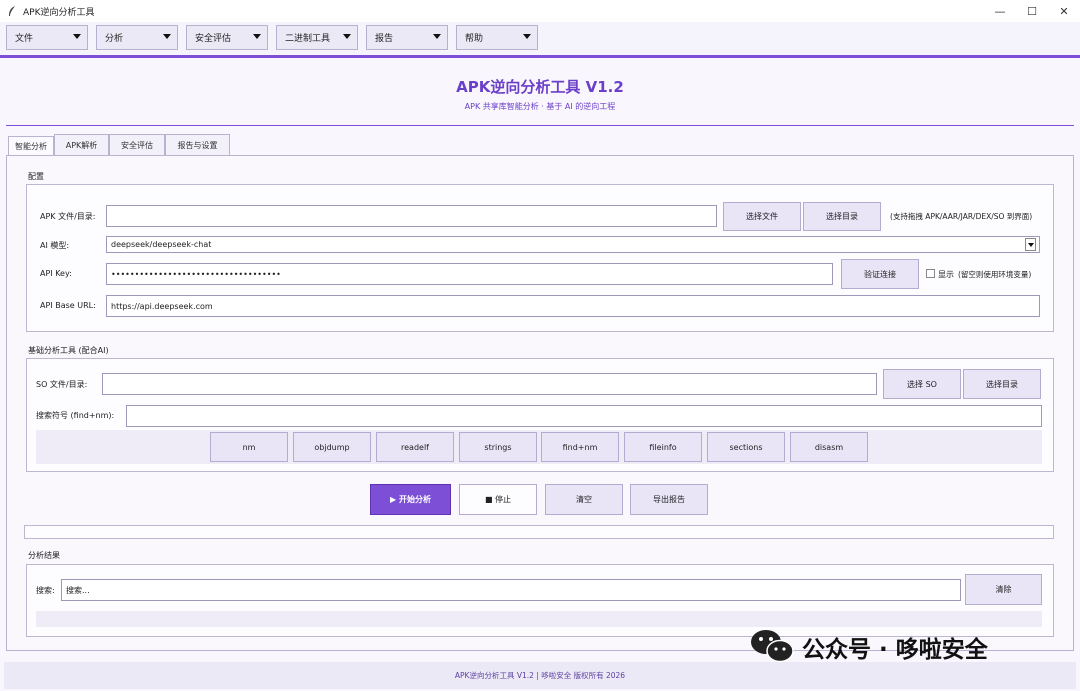 Image resolution: width=1080 pixels, height=691 pixels. I want to click on close-icon: ✕, so click(1064, 11).